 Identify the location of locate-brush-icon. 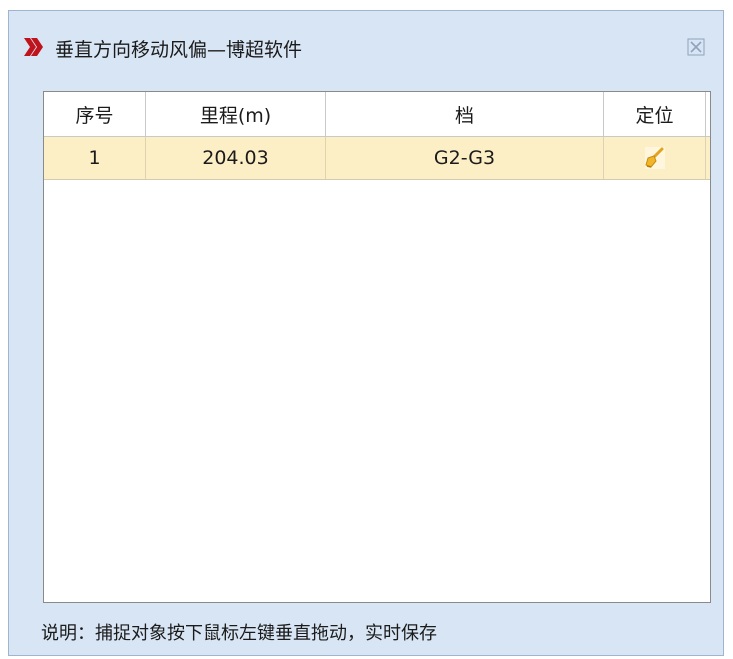
(655, 158).